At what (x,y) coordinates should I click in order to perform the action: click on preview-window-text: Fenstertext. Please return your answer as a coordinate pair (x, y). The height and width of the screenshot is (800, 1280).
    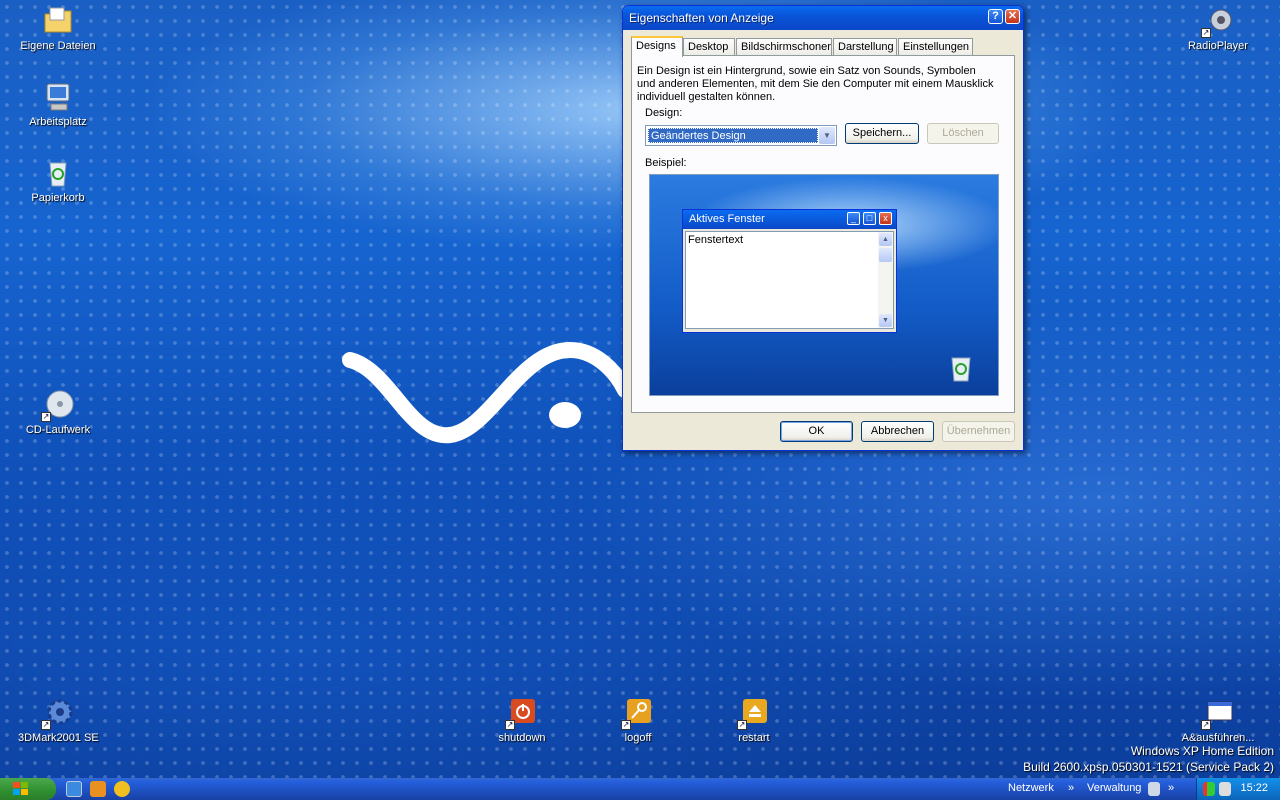
    Looking at the image, I should click on (716, 240).